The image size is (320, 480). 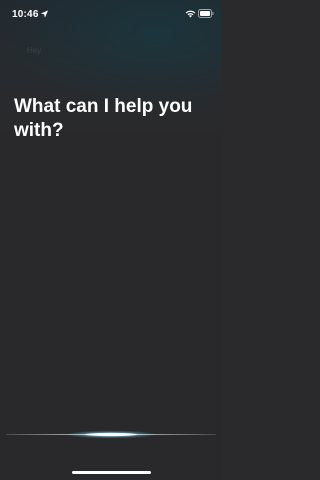 What do you see at coordinates (206, 13) in the screenshot?
I see `battery-icon` at bounding box center [206, 13].